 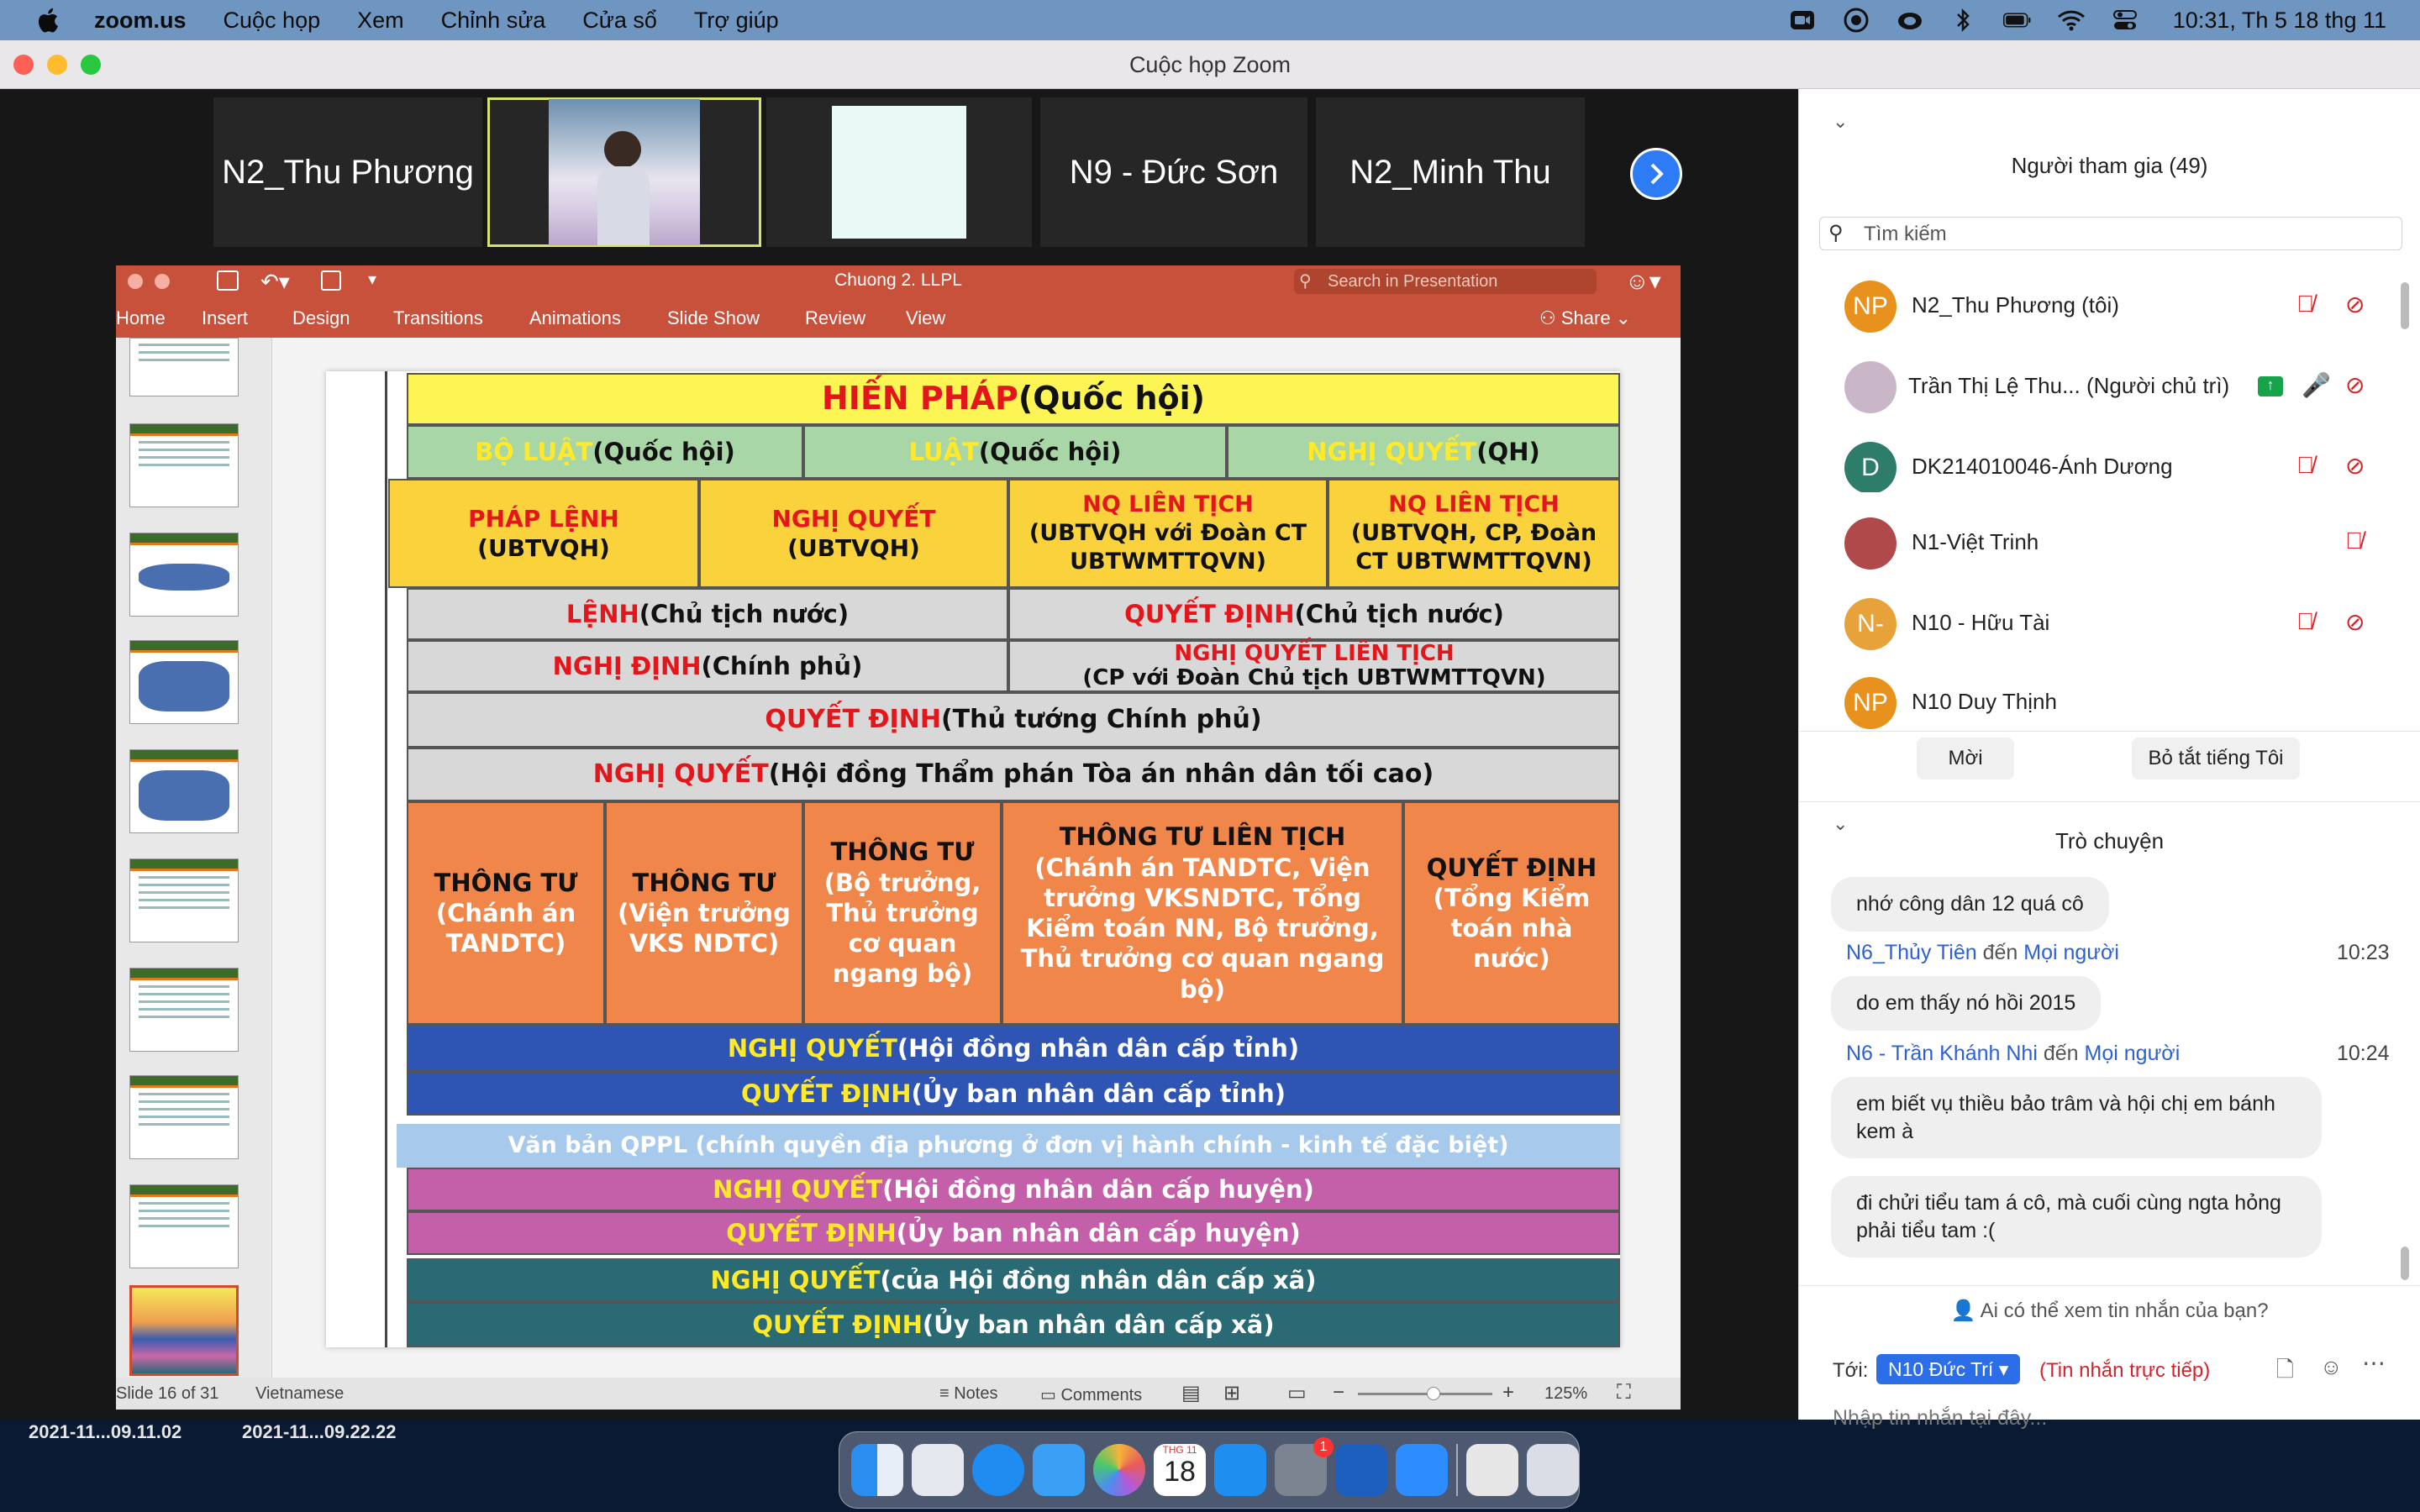 What do you see at coordinates (1050, 451) in the screenshot?
I see `slide-text: (Quốc hội)` at bounding box center [1050, 451].